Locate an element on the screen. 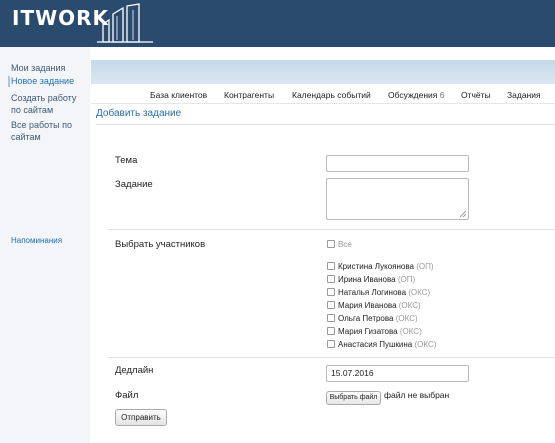  file-status-text: файл не выбран is located at coordinates (417, 395).